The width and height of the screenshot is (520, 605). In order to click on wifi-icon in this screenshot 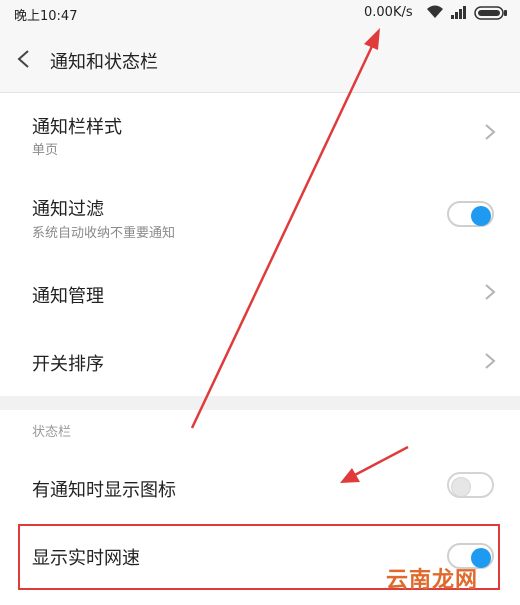, I will do `click(435, 11)`.